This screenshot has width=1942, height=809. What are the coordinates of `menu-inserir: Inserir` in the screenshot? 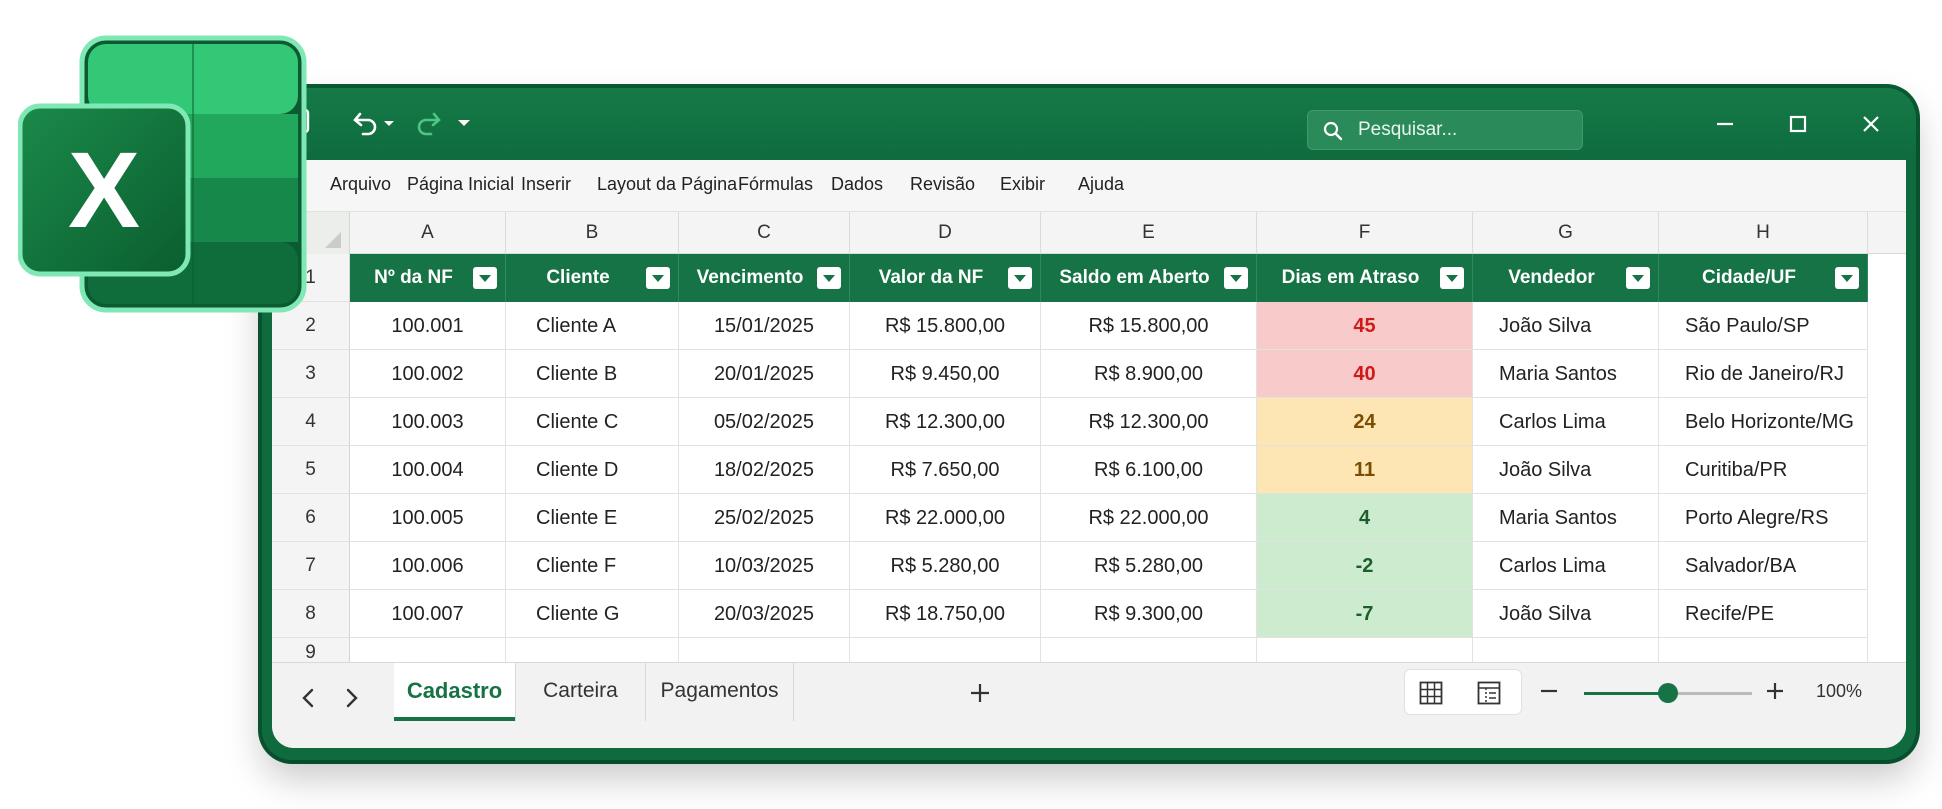 It's located at (546, 184).